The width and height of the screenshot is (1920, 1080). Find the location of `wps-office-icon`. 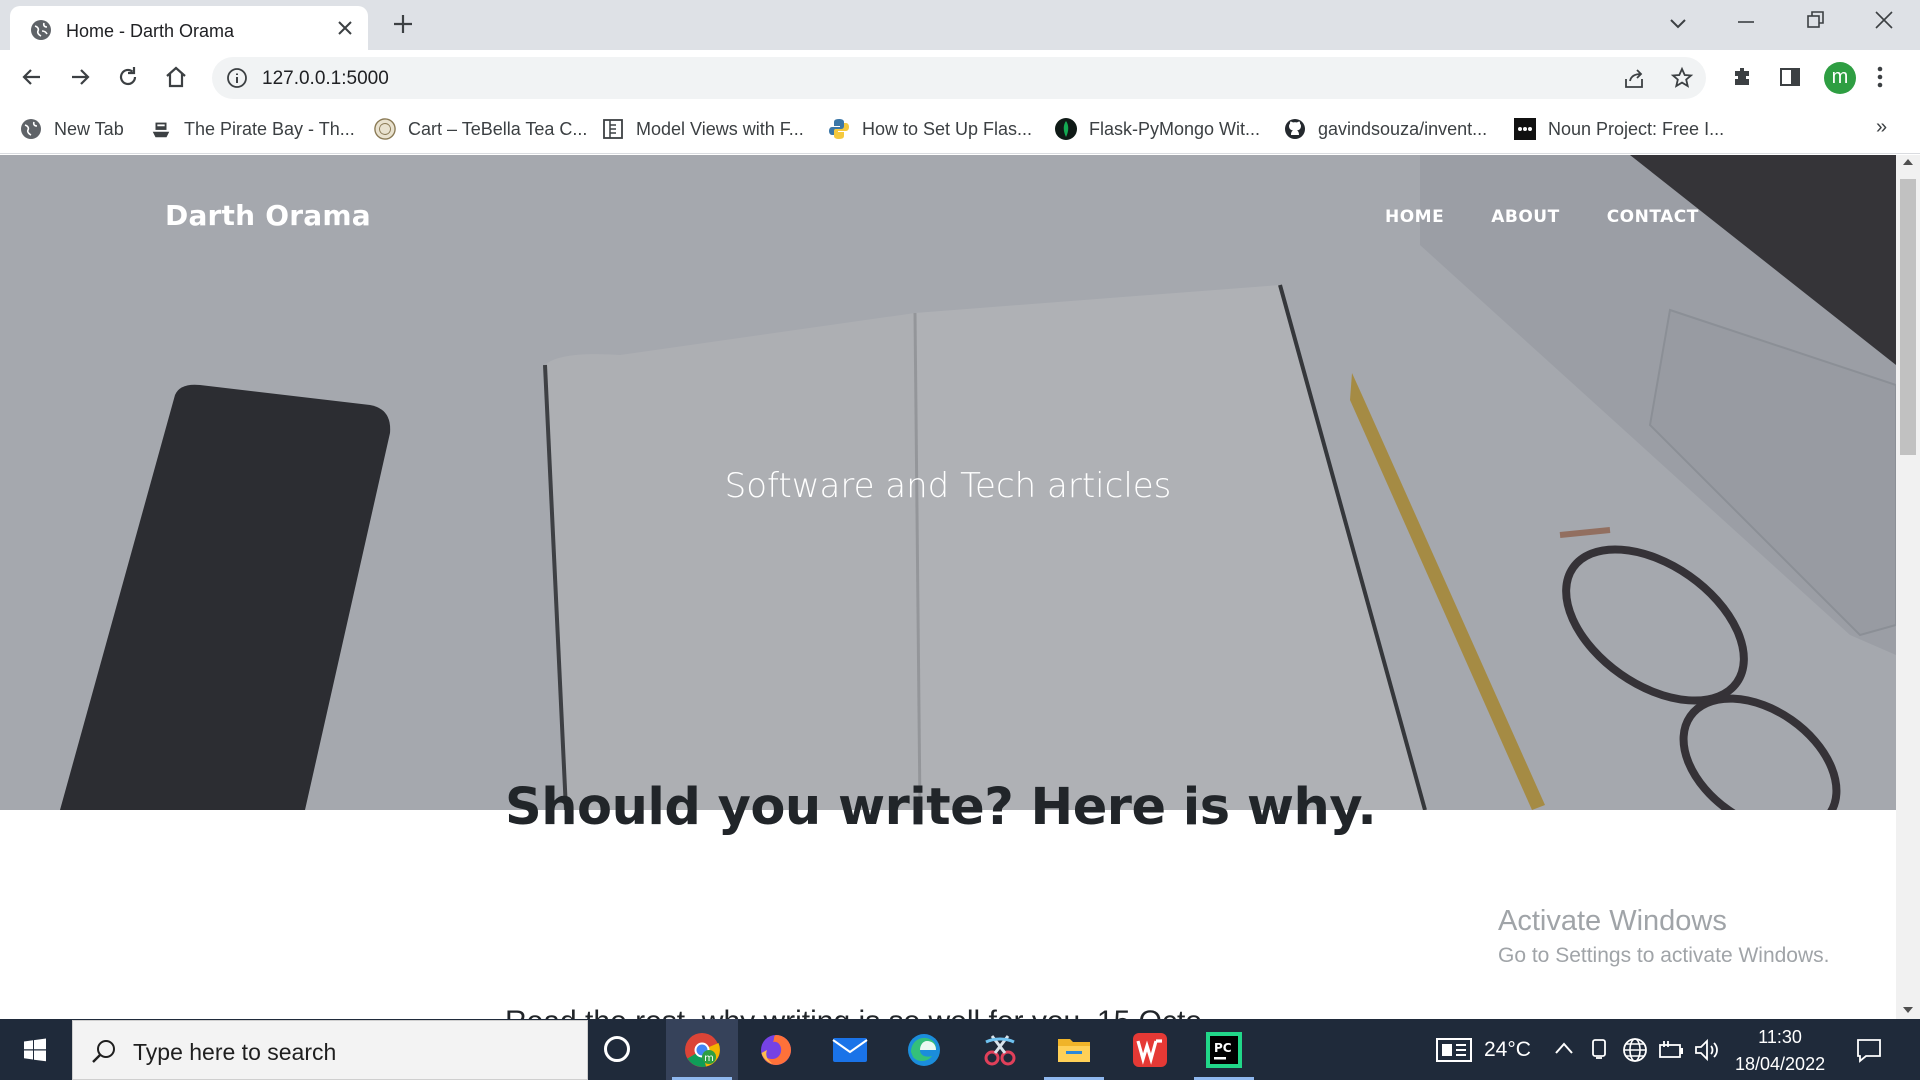

wps-office-icon is located at coordinates (1150, 1050).